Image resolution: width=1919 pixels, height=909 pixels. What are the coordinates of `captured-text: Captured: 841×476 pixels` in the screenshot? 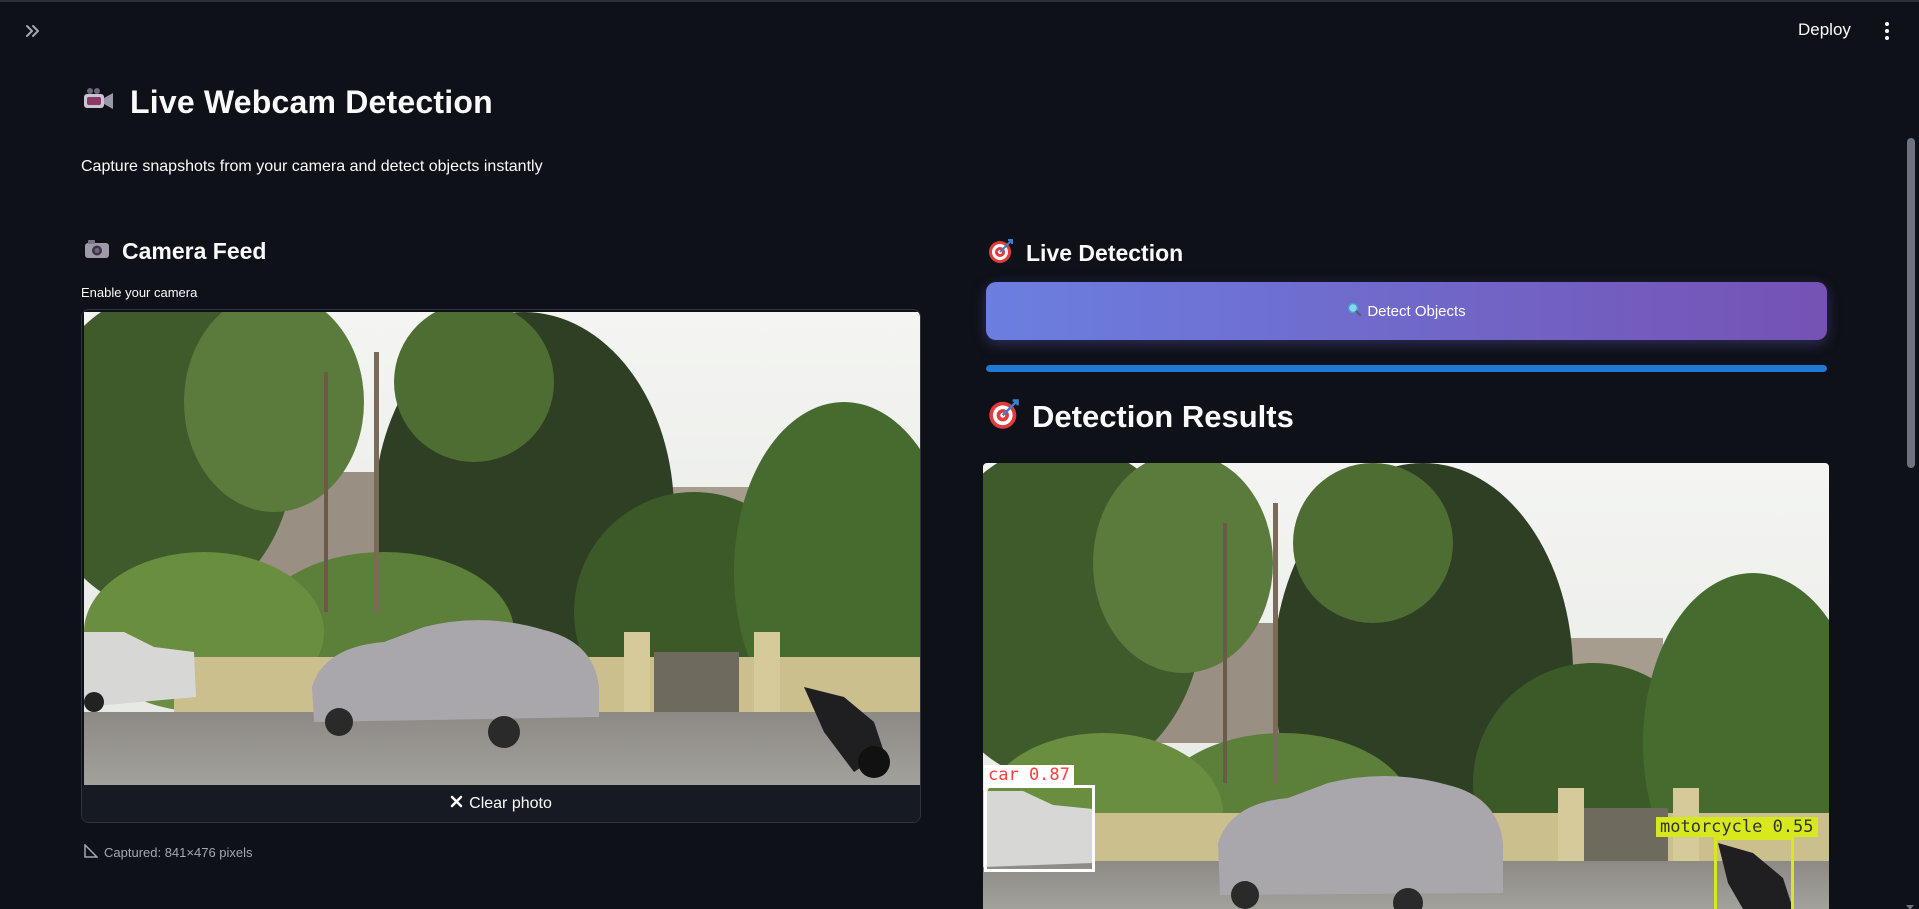 It's located at (178, 852).